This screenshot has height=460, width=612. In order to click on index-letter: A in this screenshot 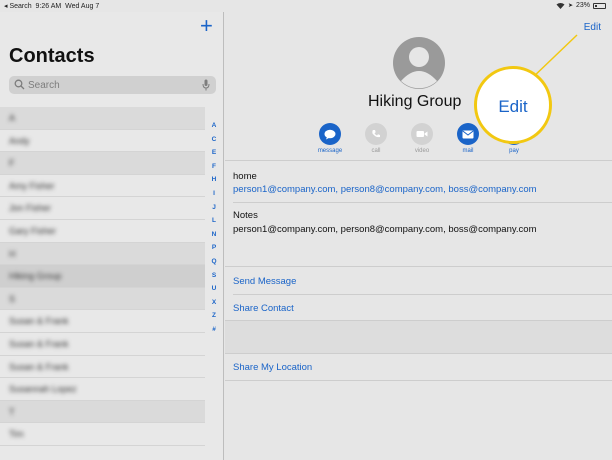, I will do `click(214, 126)`.